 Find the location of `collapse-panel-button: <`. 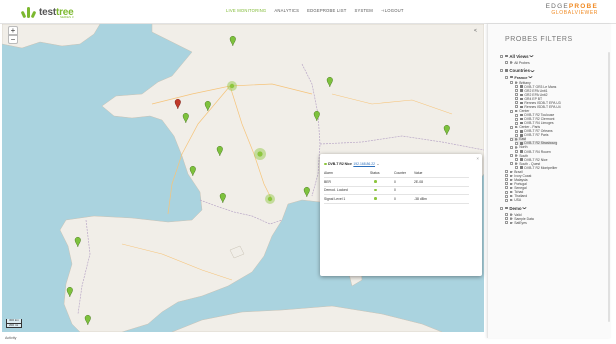

collapse-panel-button: < is located at coordinates (475, 31).